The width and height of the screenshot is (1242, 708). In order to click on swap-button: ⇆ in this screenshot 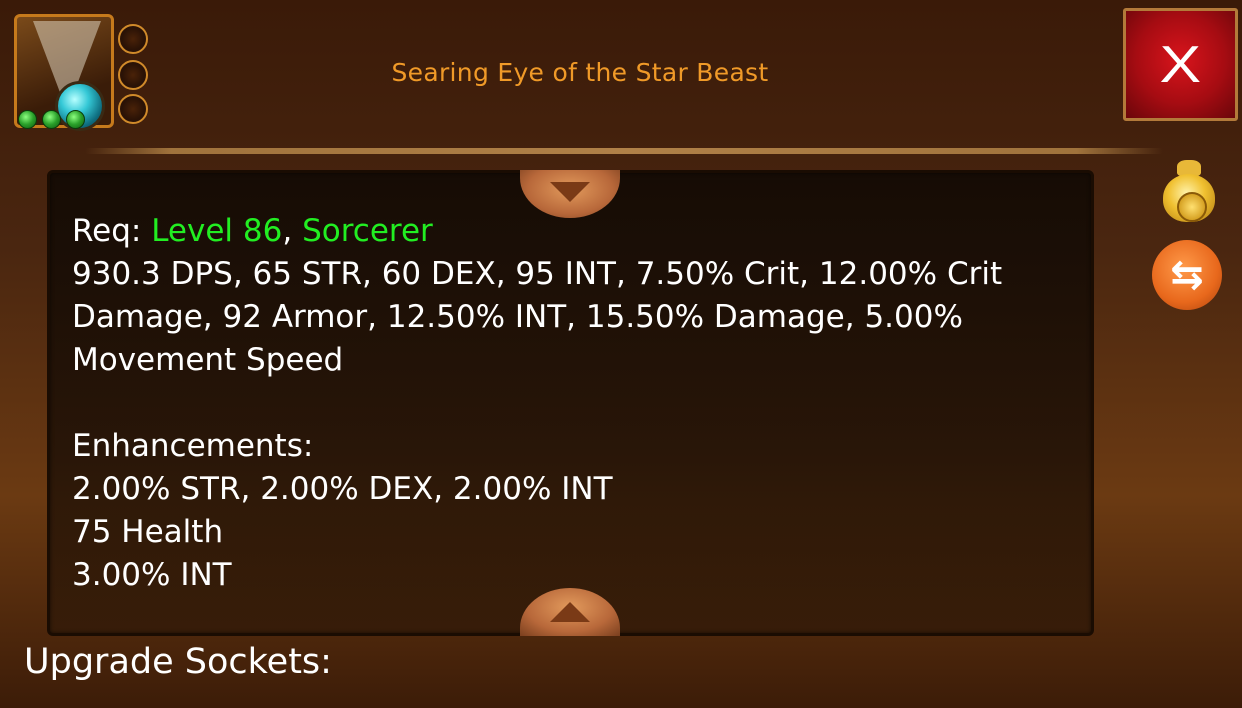, I will do `click(1187, 275)`.